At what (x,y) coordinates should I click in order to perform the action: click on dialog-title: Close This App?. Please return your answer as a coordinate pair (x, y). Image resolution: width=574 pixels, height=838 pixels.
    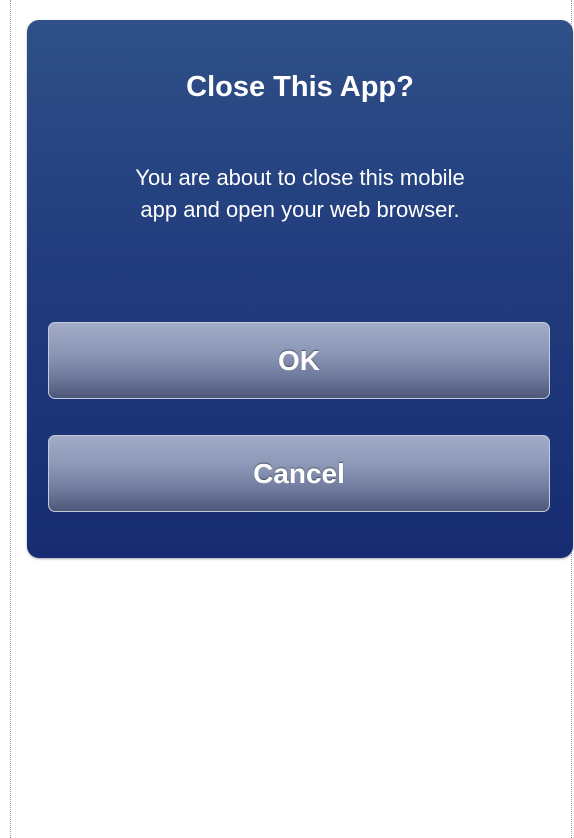
    Looking at the image, I should click on (300, 87).